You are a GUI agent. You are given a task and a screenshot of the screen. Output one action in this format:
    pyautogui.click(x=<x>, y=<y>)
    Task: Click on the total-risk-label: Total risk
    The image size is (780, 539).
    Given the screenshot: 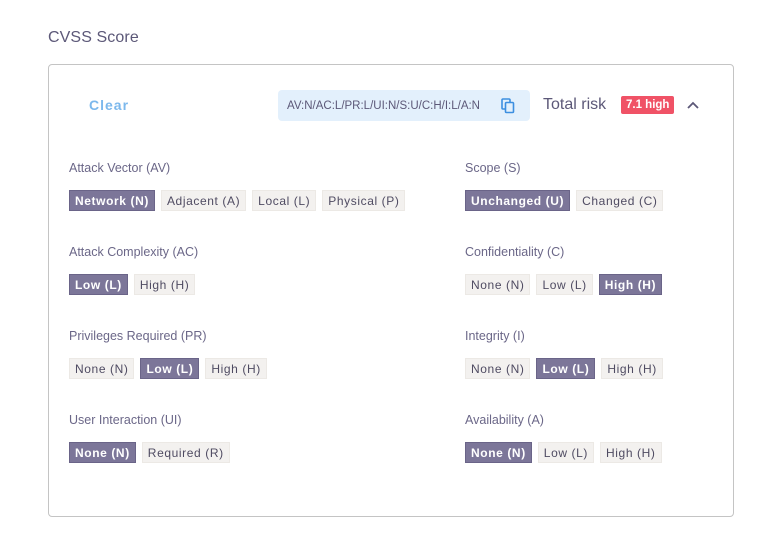 What is the action you would take?
    pyautogui.click(x=575, y=104)
    